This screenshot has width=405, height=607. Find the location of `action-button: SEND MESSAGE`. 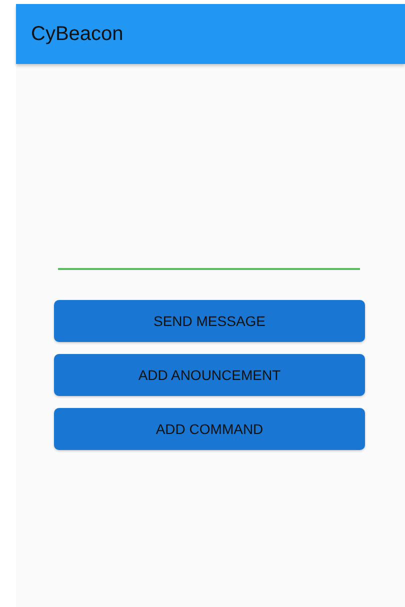

action-button: SEND MESSAGE is located at coordinates (209, 321).